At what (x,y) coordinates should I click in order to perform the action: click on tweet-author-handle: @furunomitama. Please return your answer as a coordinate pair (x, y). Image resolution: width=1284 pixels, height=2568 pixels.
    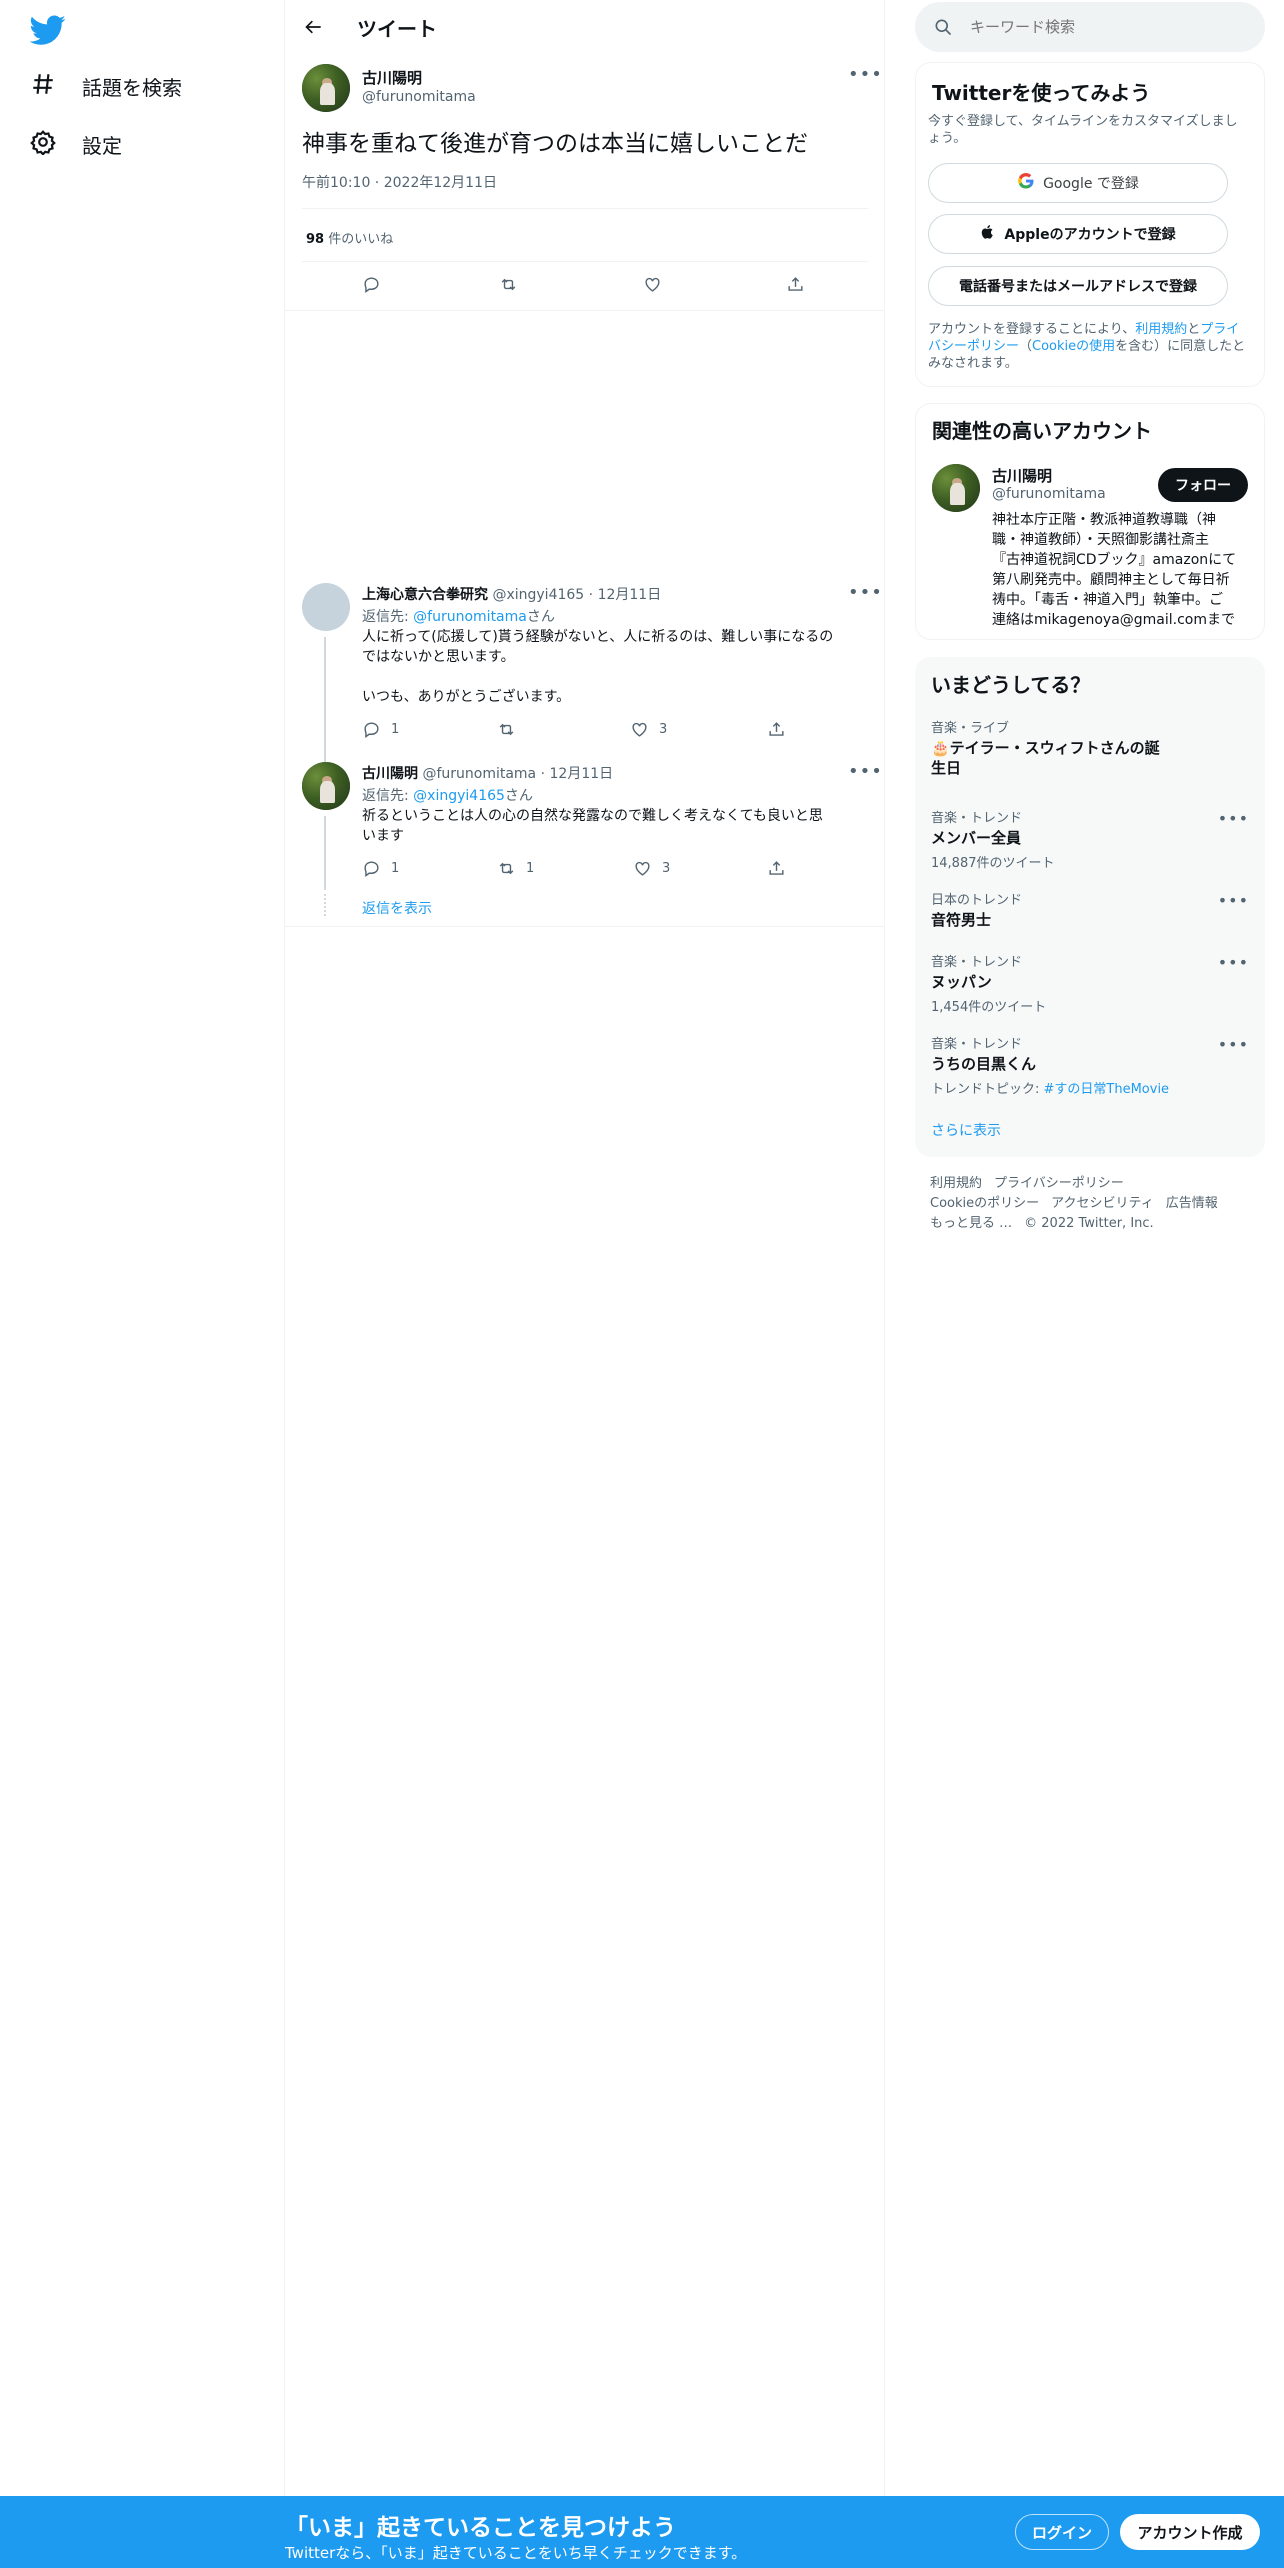
    Looking at the image, I should click on (419, 97).